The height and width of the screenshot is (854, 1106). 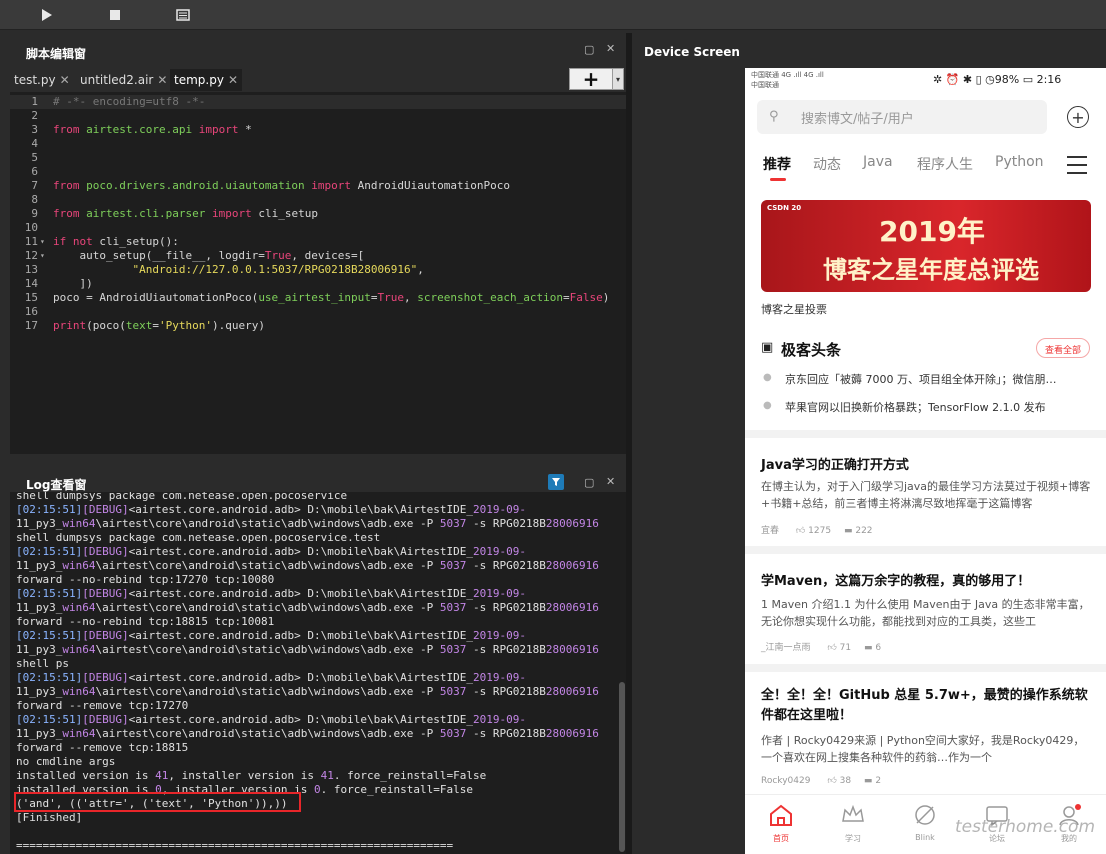 What do you see at coordinates (811, 350) in the screenshot?
I see `headlines-title: 极客头条` at bounding box center [811, 350].